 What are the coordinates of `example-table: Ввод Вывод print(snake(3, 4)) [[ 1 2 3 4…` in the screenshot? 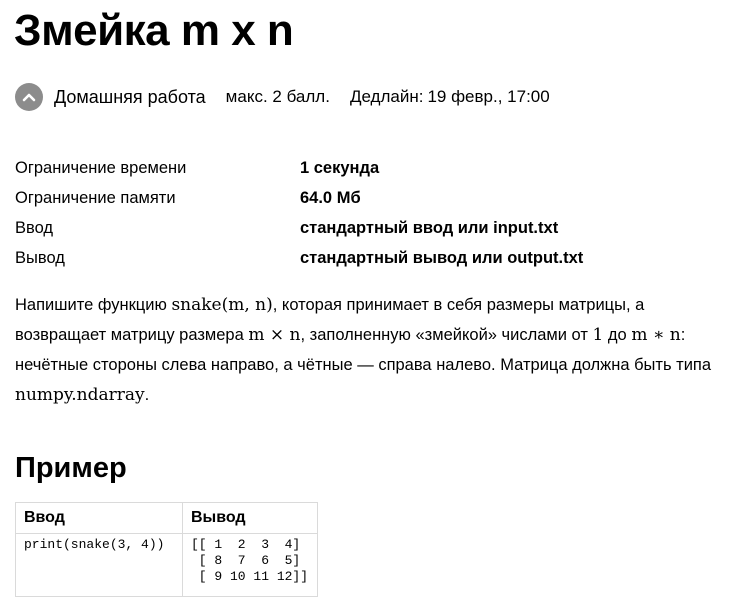 It's located at (166, 549).